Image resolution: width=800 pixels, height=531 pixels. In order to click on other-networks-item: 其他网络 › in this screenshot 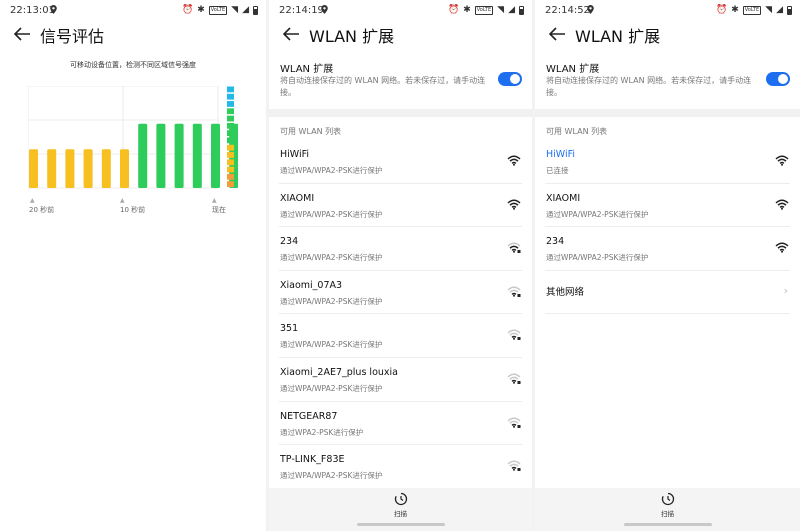, I will do `click(667, 293)`.